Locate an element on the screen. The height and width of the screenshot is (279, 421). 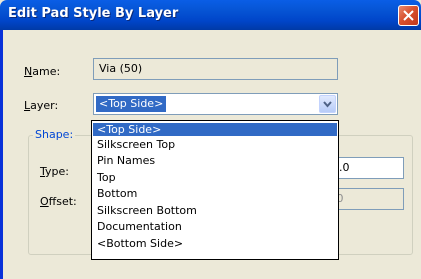
type-label-rest: ype: is located at coordinates (57, 171).